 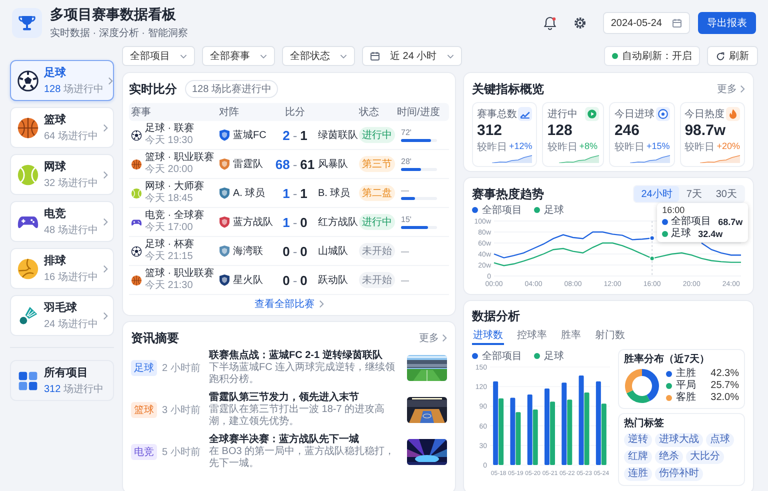 I want to click on metric-tab: 射门数, so click(x=610, y=336).